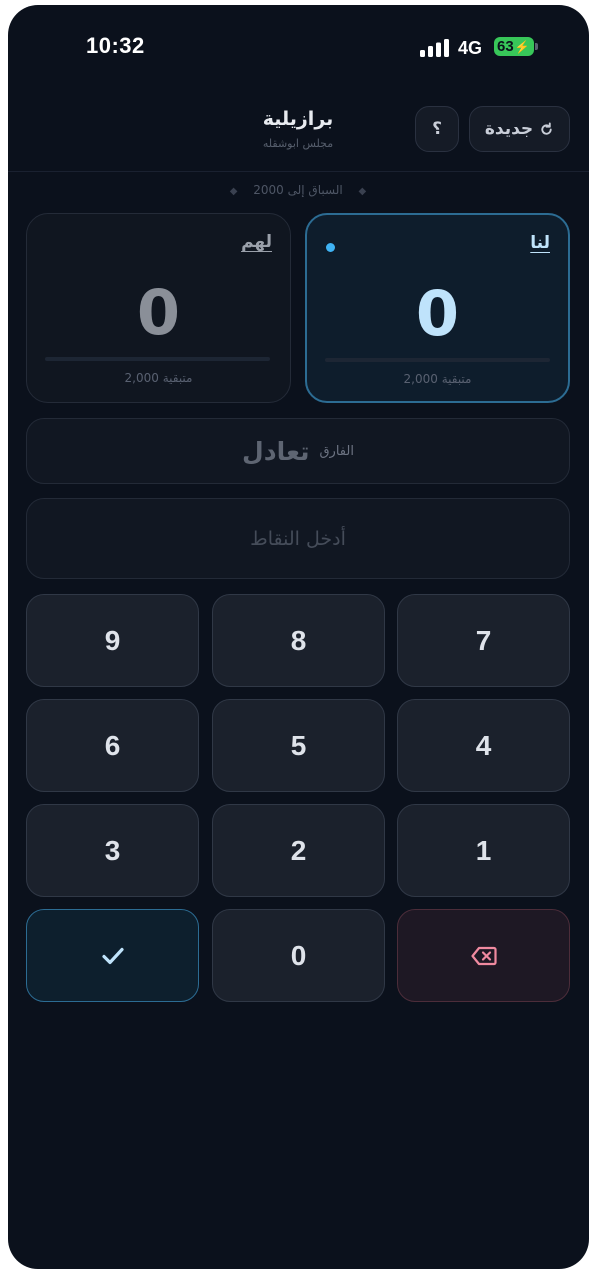  I want to click on status-time: 10:32, so click(115, 45).